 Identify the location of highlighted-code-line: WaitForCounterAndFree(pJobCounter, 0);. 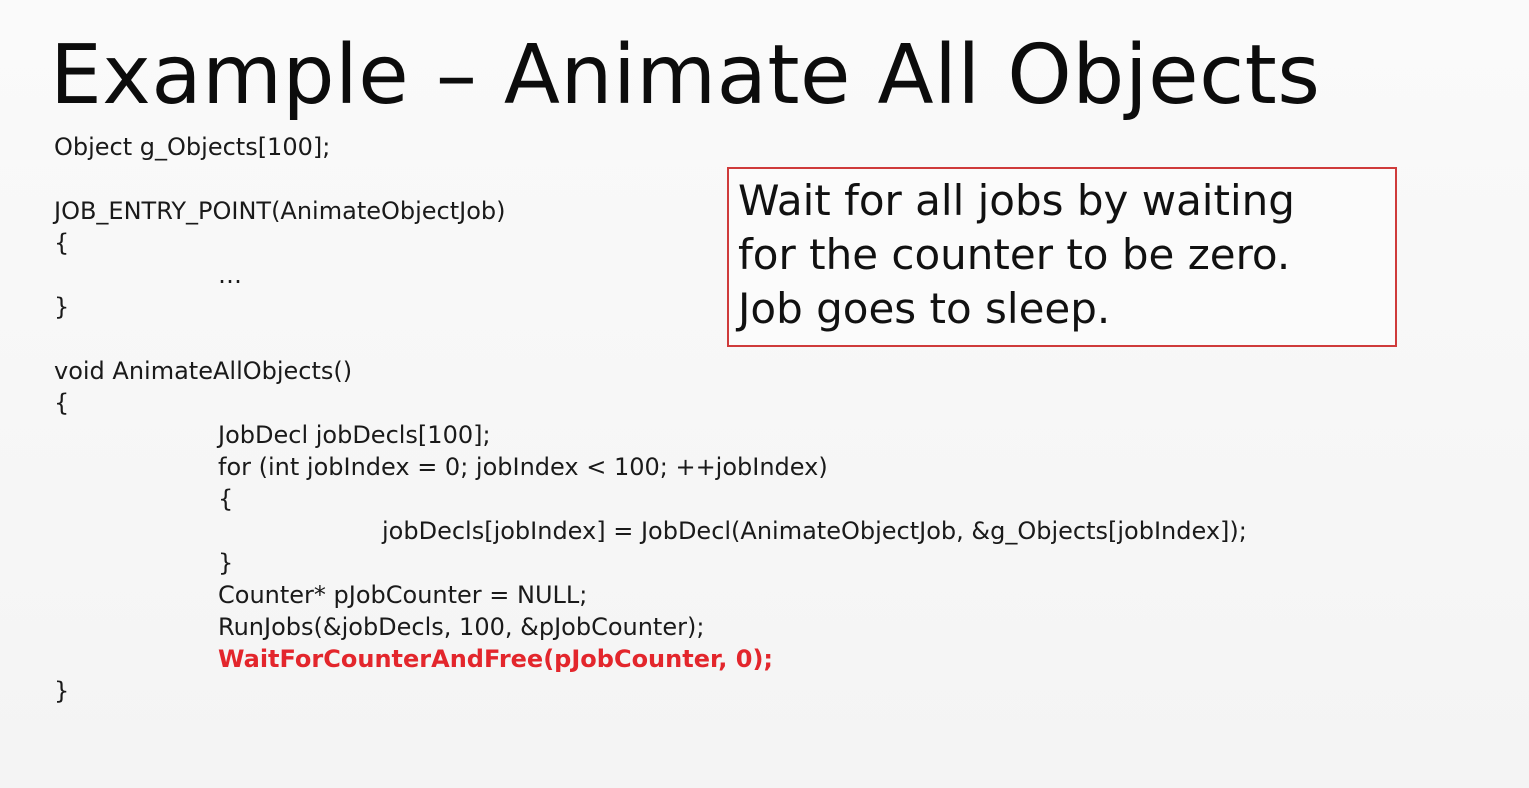
(496, 659).